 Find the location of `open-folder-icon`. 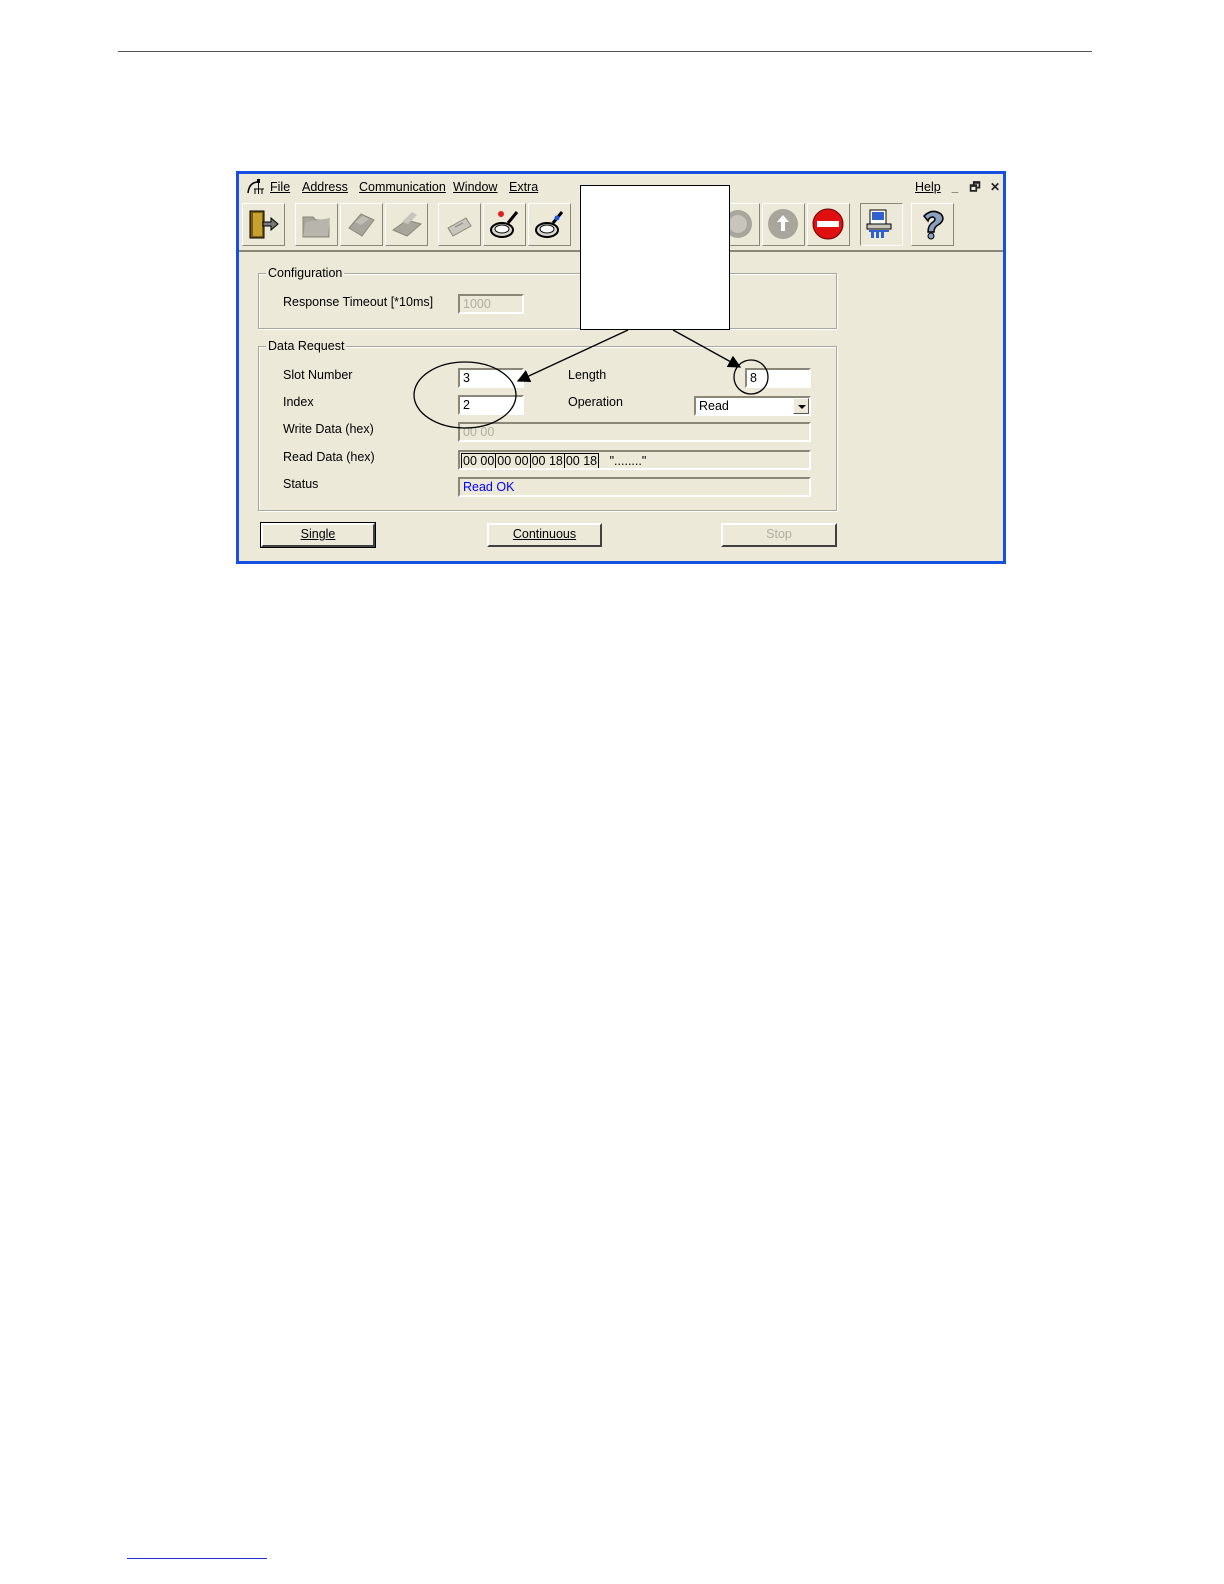

open-folder-icon is located at coordinates (316, 227).